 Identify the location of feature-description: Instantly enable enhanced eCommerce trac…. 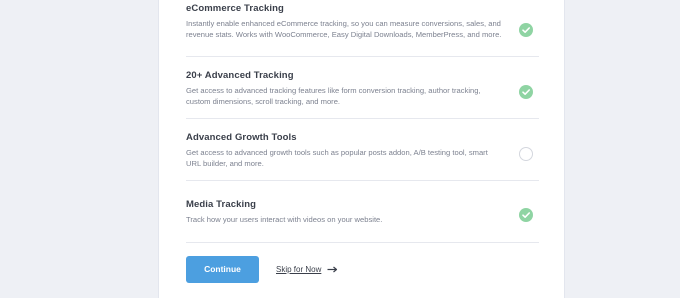
(344, 29).